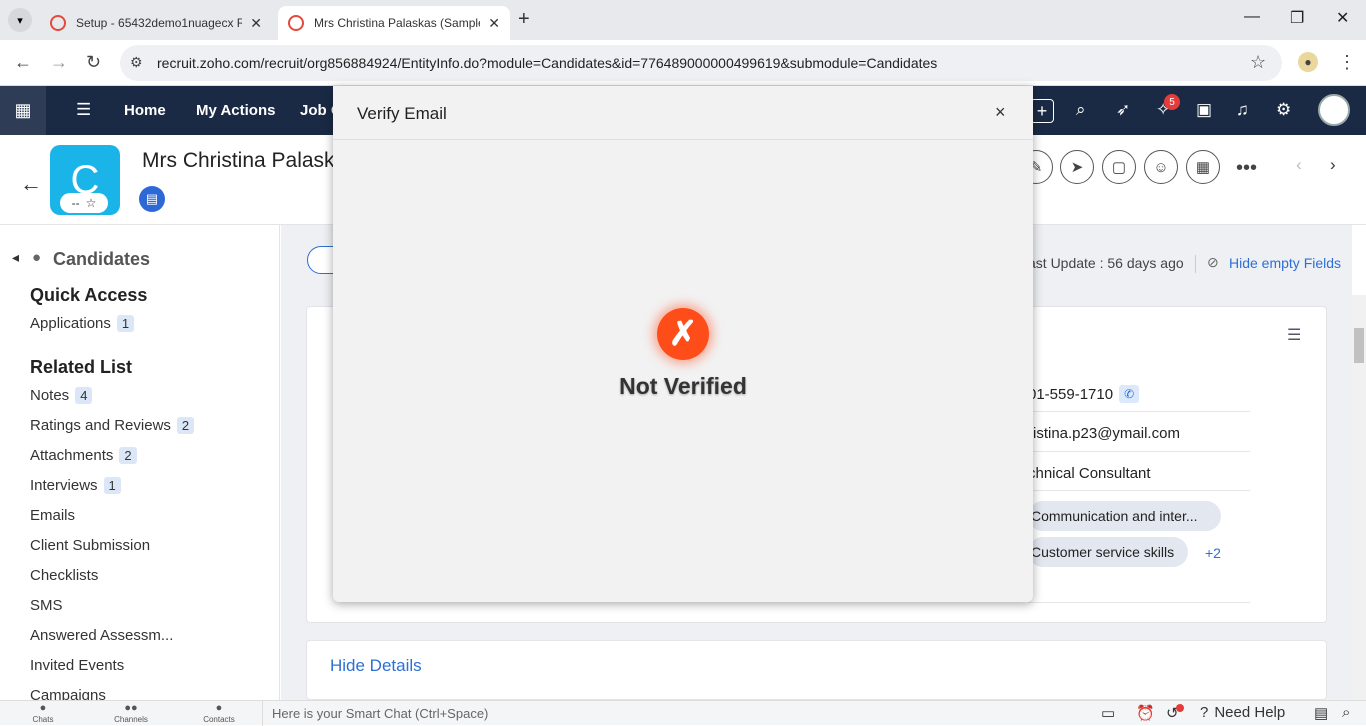  Describe the element at coordinates (376, 666) in the screenshot. I see `hide-details-link: Hide Details` at that location.